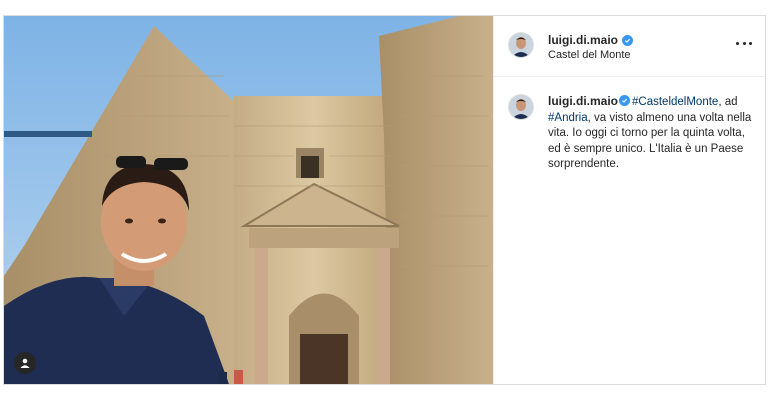 This screenshot has height=400, width=768. Describe the element at coordinates (744, 43) in the screenshot. I see `more-options-icon` at that location.